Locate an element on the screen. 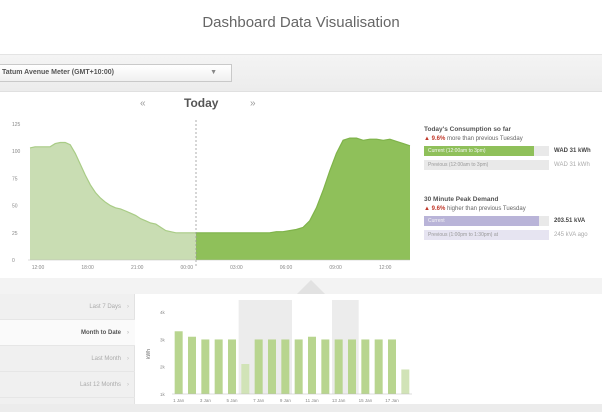  x-tick-label: 13 Jan is located at coordinates (339, 400).